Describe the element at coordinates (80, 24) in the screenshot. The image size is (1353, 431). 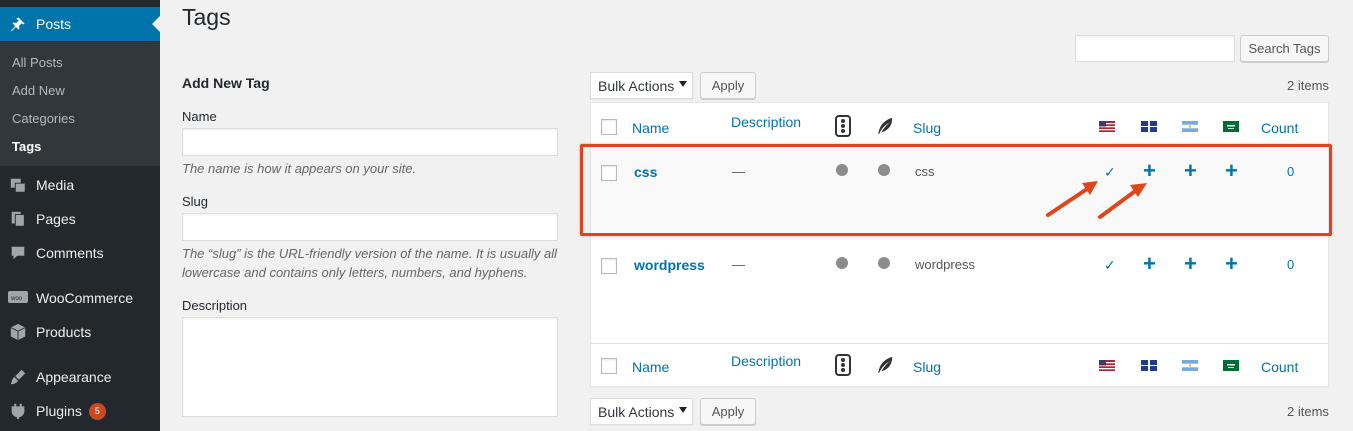
I see `menu-posts: Posts` at that location.